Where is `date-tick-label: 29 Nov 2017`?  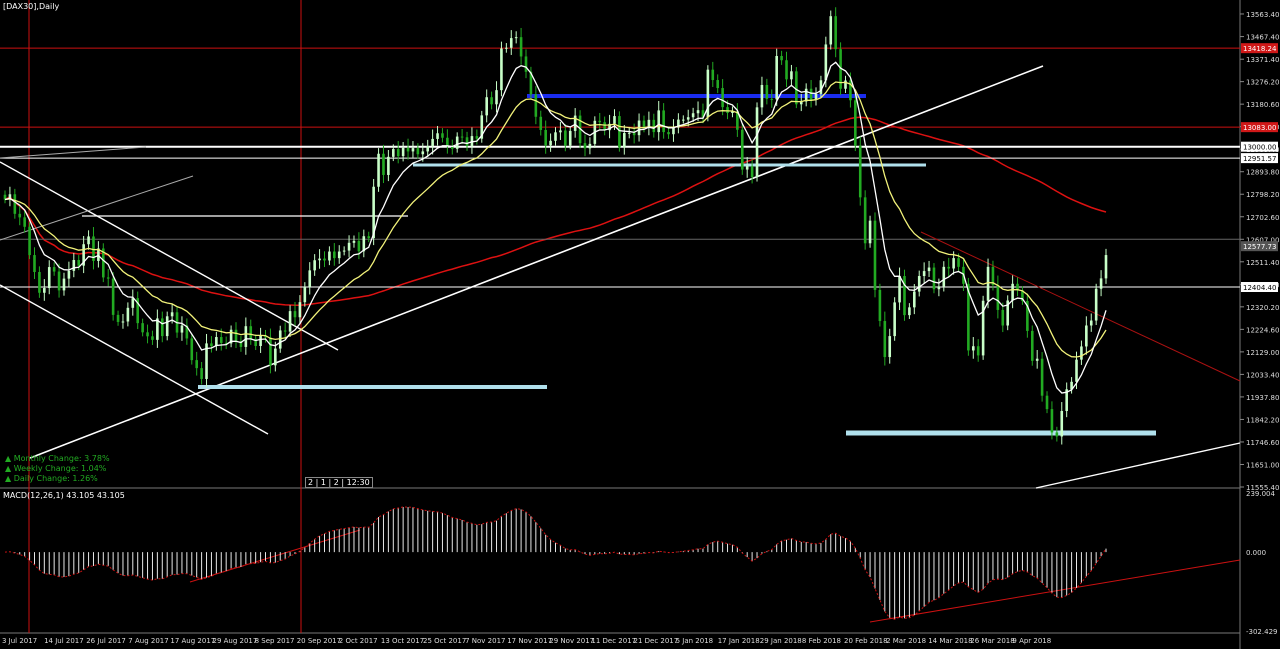
date-tick-label: 29 Nov 2017 is located at coordinates (571, 641).